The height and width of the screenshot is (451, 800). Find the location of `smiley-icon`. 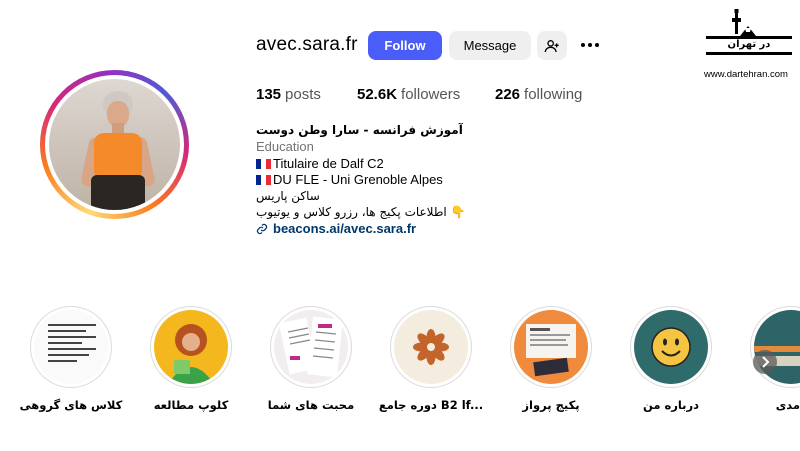

smiley-icon is located at coordinates (671, 347).